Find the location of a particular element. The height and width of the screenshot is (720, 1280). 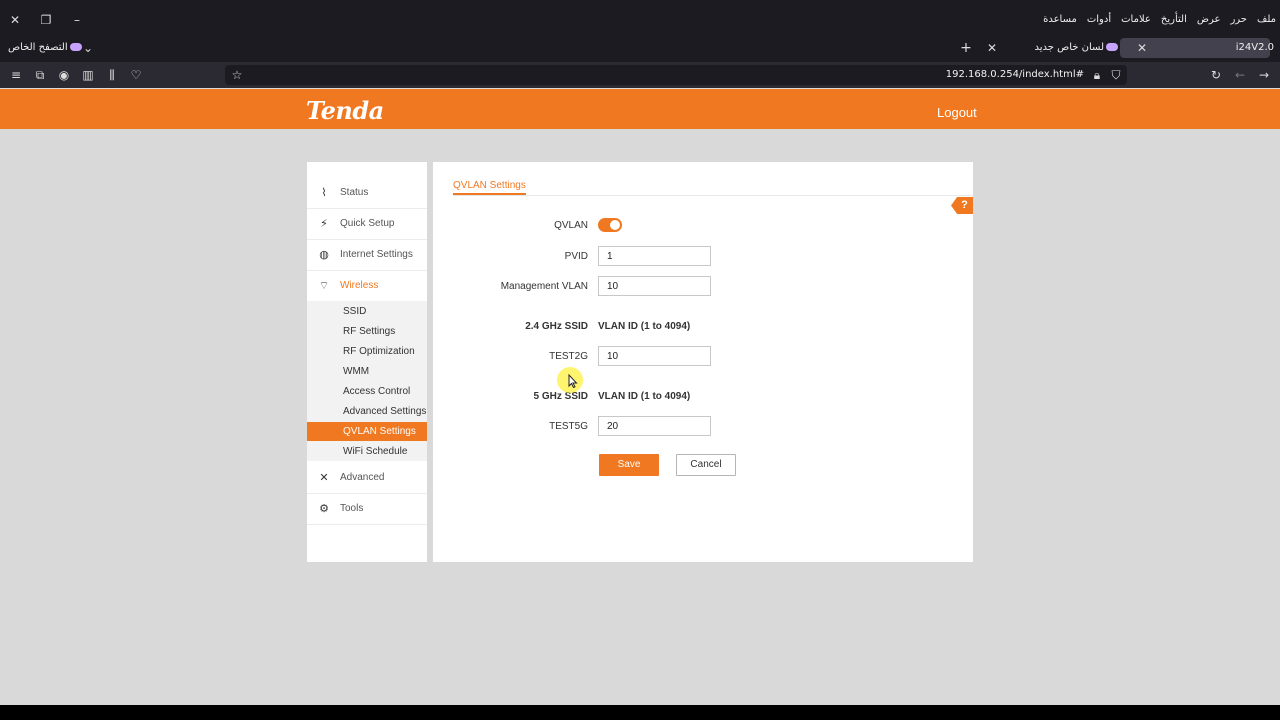

url-text: 192.168.0.254/index.html# is located at coordinates (1015, 74).